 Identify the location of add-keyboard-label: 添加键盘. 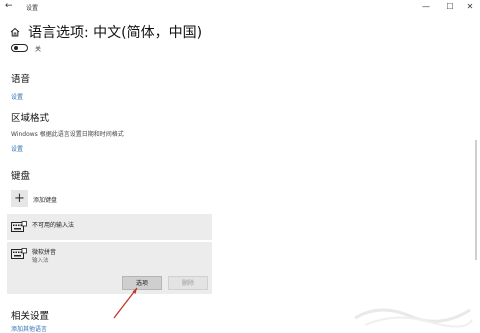
(45, 199).